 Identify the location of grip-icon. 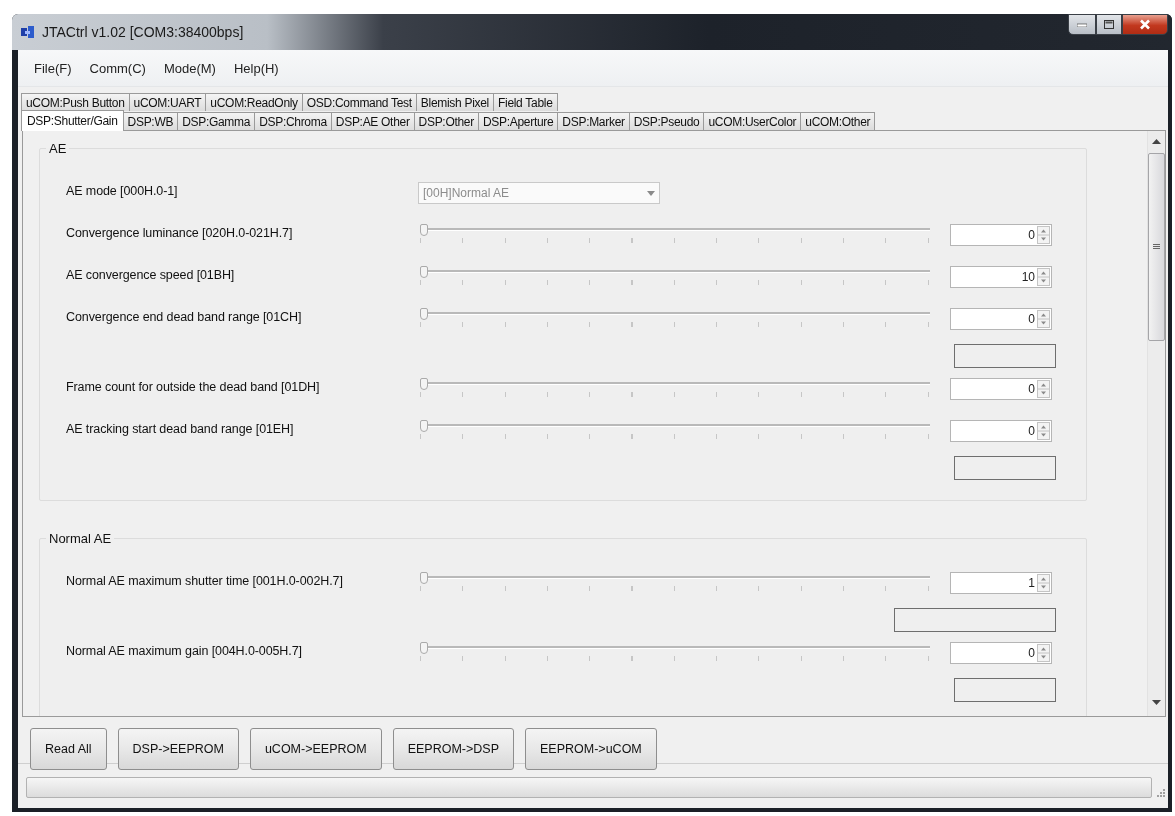
(1156, 247).